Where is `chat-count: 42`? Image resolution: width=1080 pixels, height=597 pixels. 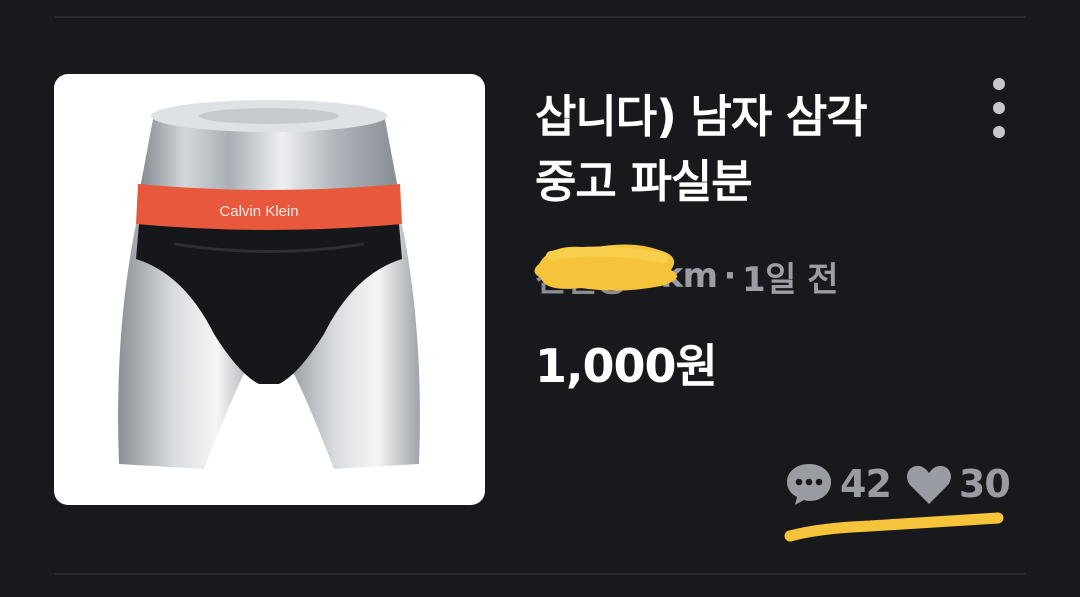
chat-count: 42 is located at coordinates (866, 484).